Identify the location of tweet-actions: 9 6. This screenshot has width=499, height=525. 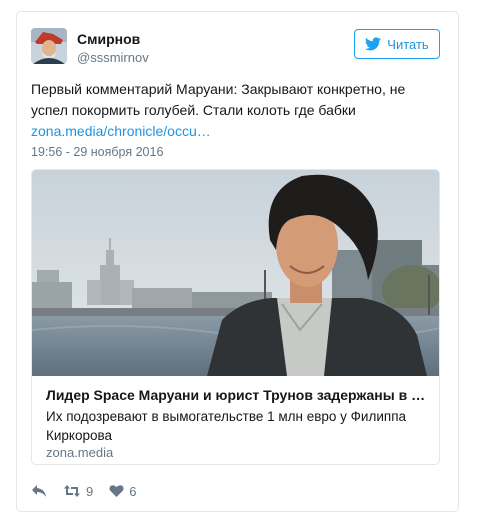
(91, 491).